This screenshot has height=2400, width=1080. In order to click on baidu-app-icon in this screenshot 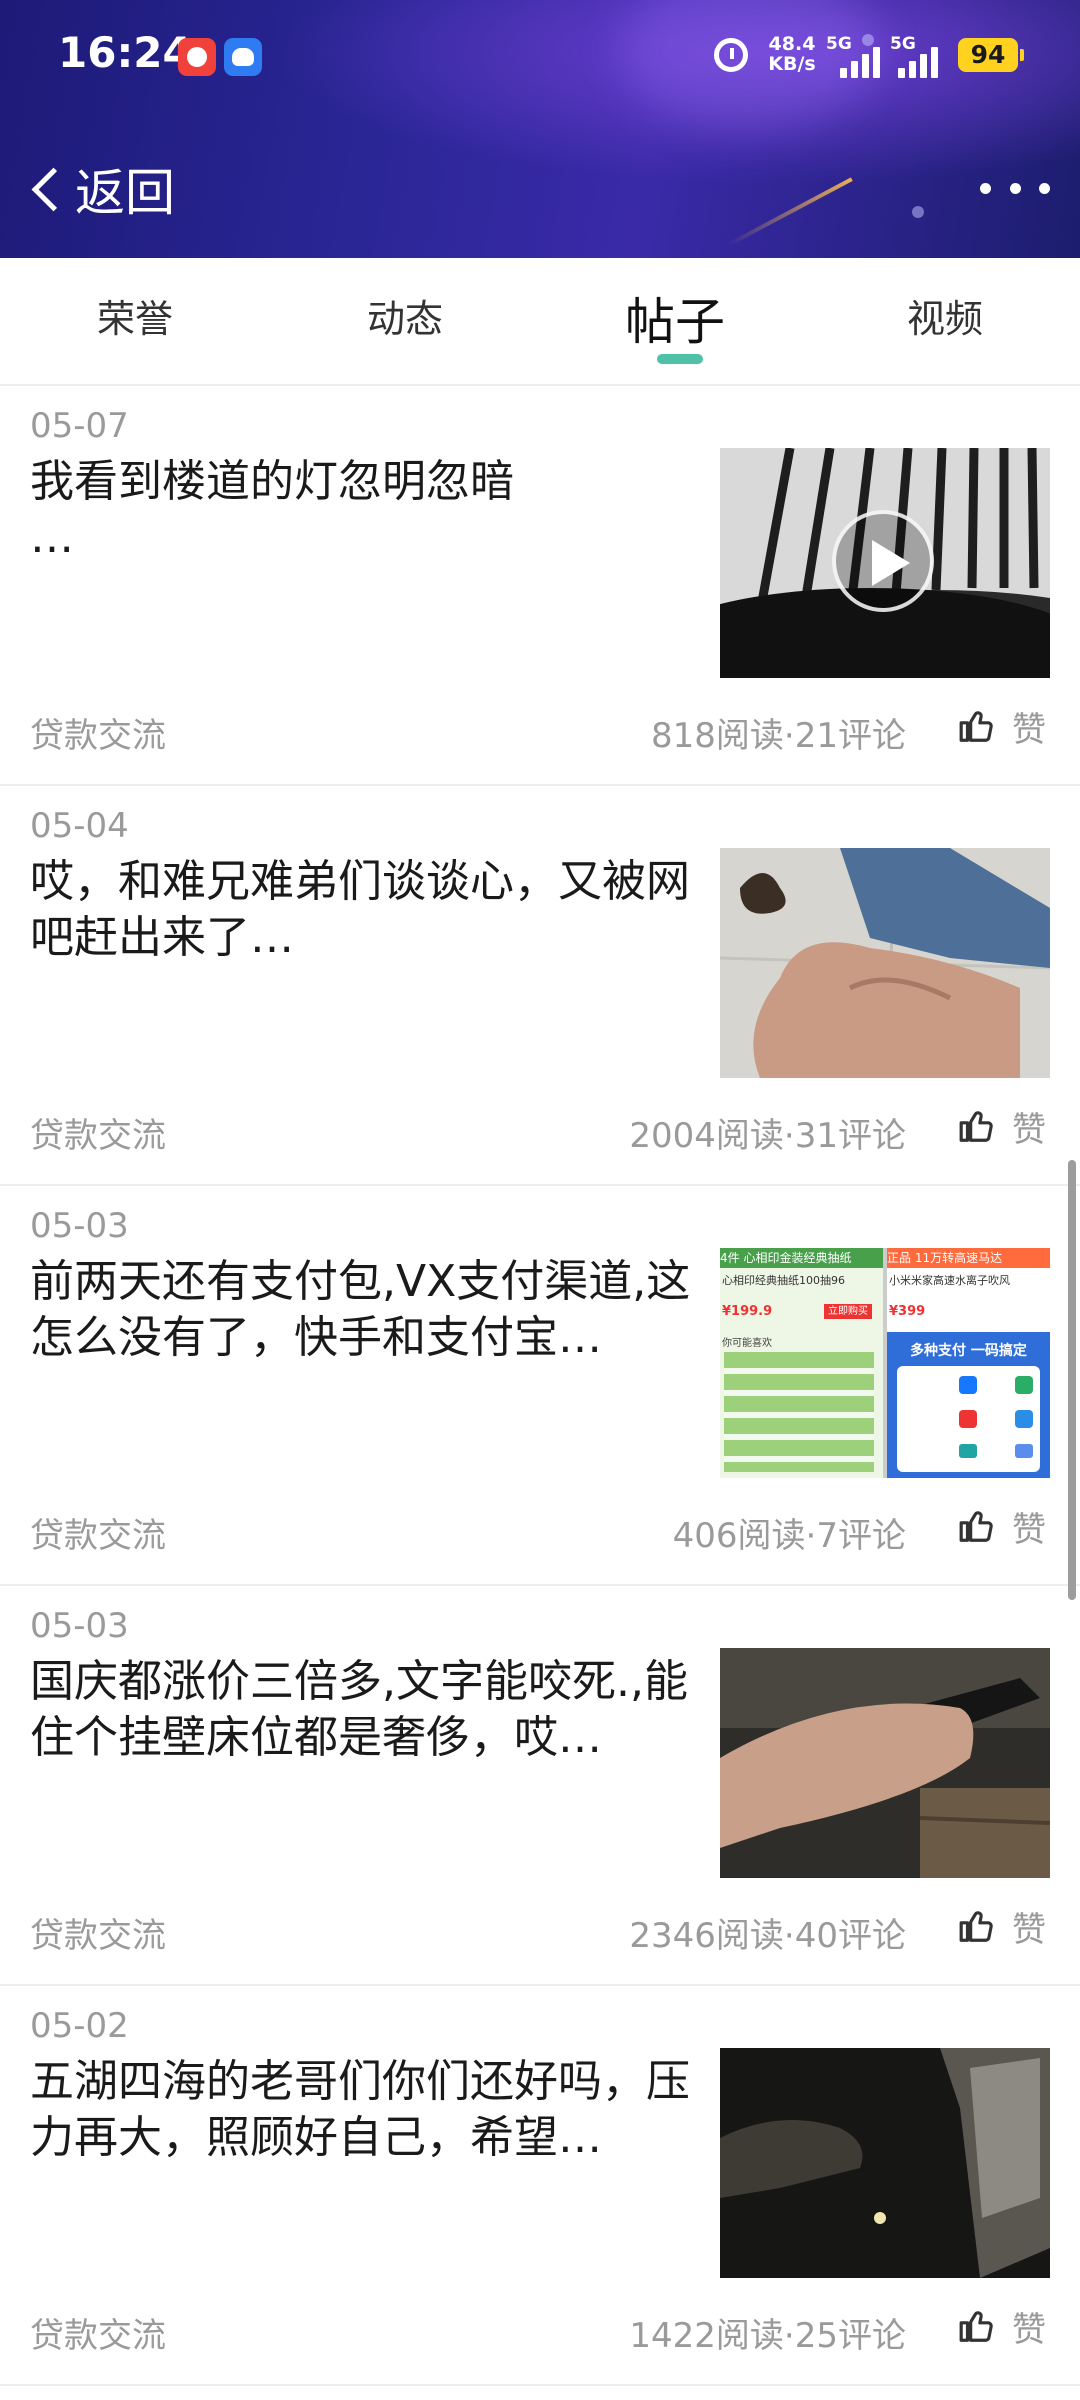, I will do `click(243, 57)`.